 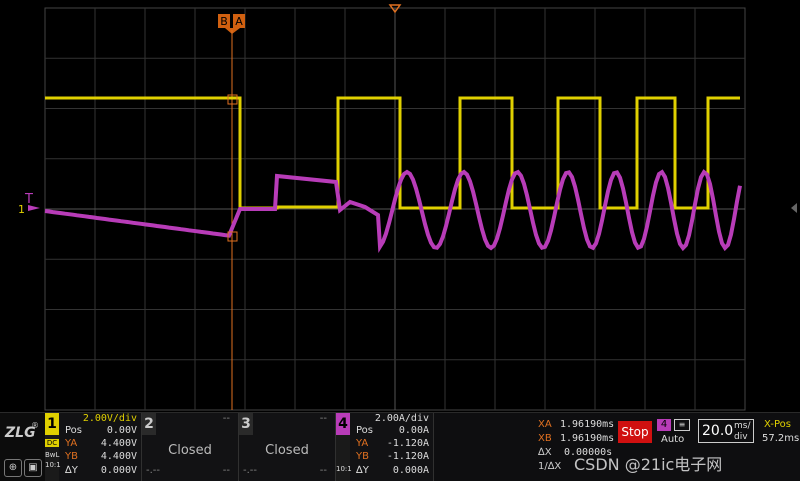 I want to click on zoom-icon: ⊕, so click(x=13, y=468).